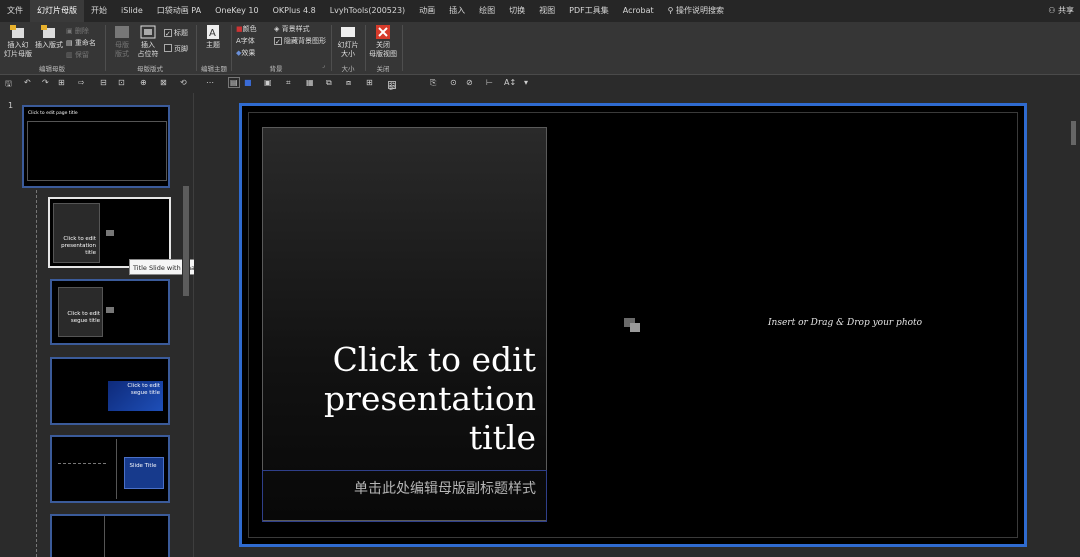 This screenshot has width=1080, height=557. What do you see at coordinates (132, 11) in the screenshot?
I see `menu-tab: iSlide` at bounding box center [132, 11].